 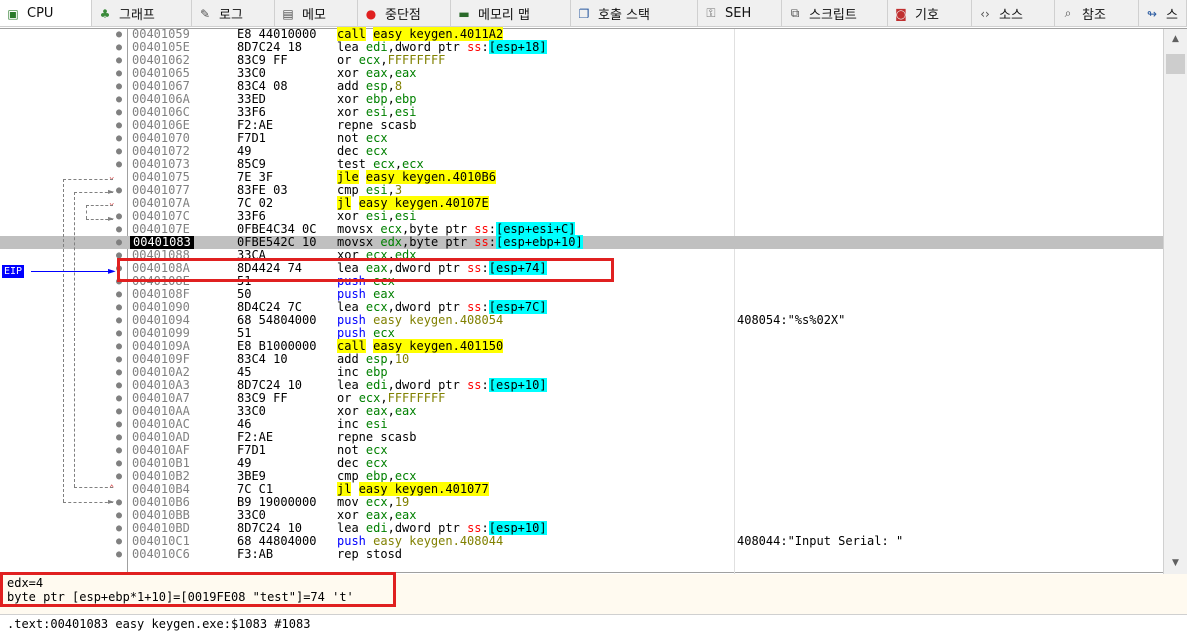 What do you see at coordinates (1013, 13) in the screenshot?
I see `tab-source: ‹› 소스` at bounding box center [1013, 13].